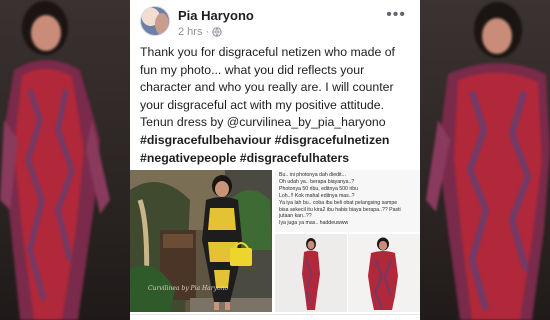 The image size is (550, 320). What do you see at coordinates (162, 24) in the screenshot?
I see `avatar-second-face` at bounding box center [162, 24].